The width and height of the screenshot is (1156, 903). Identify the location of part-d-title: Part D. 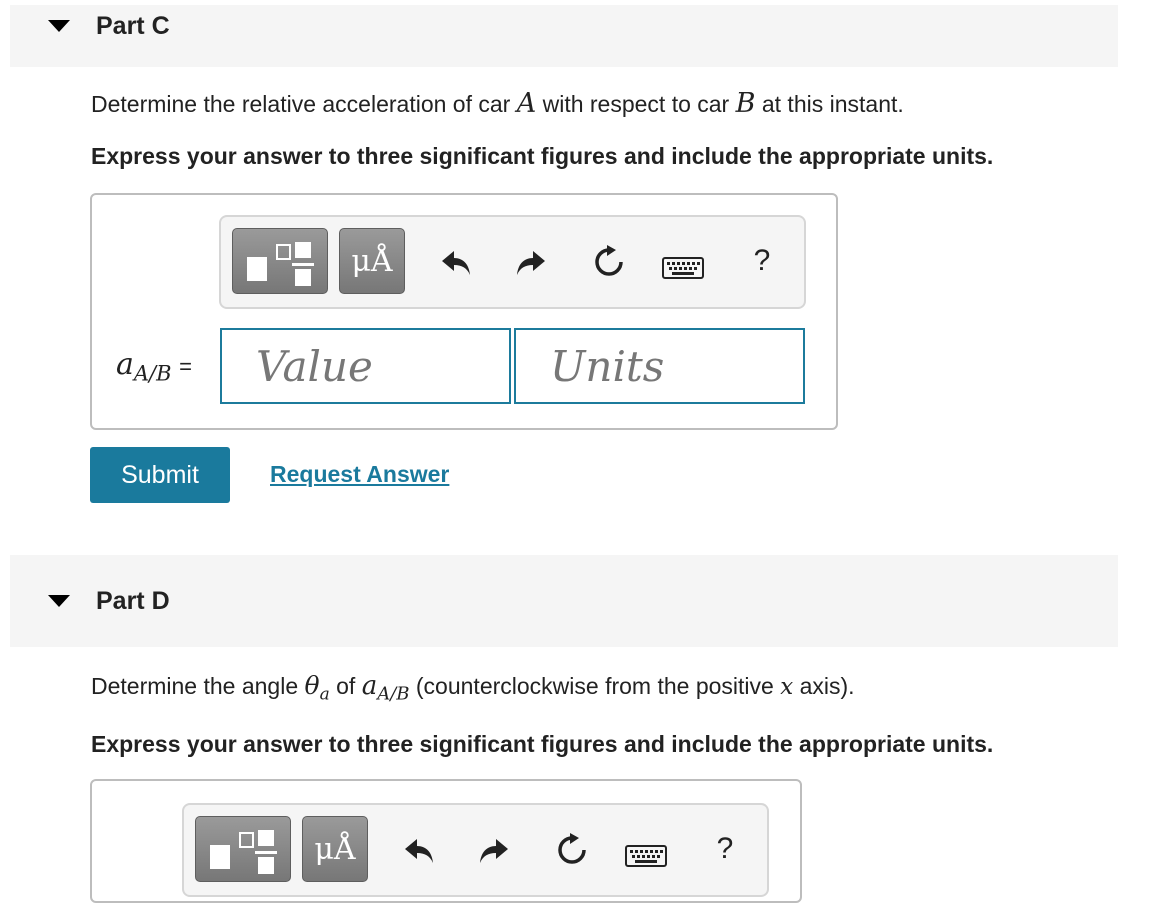
(133, 601).